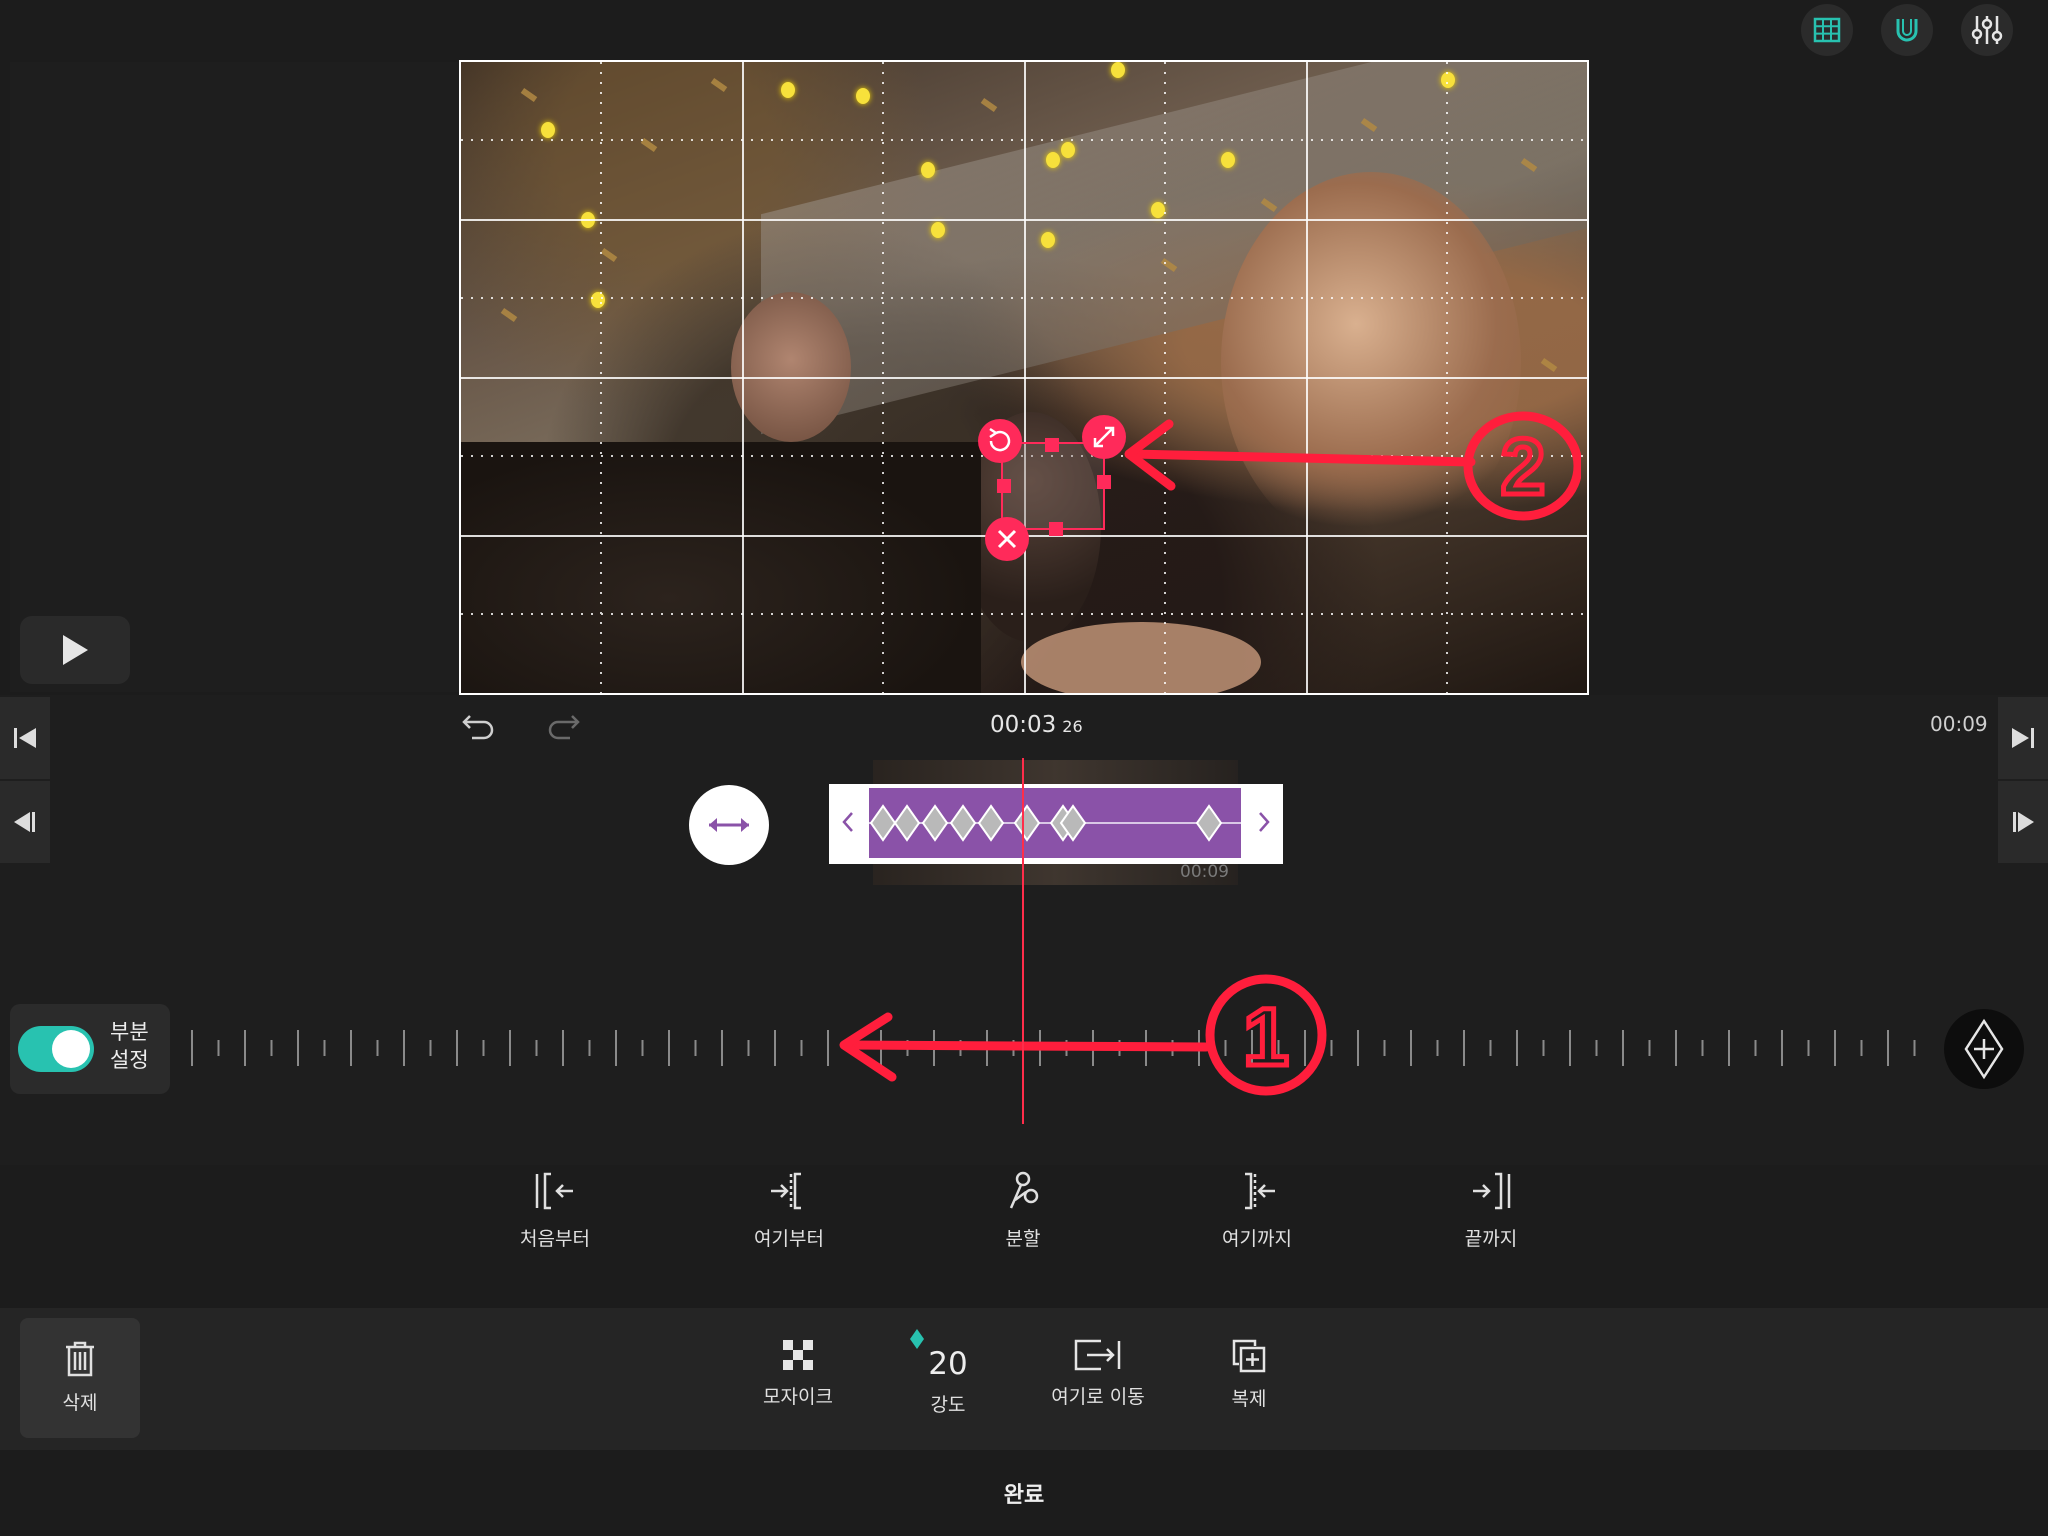  I want to click on undo-icon, so click(479, 727).